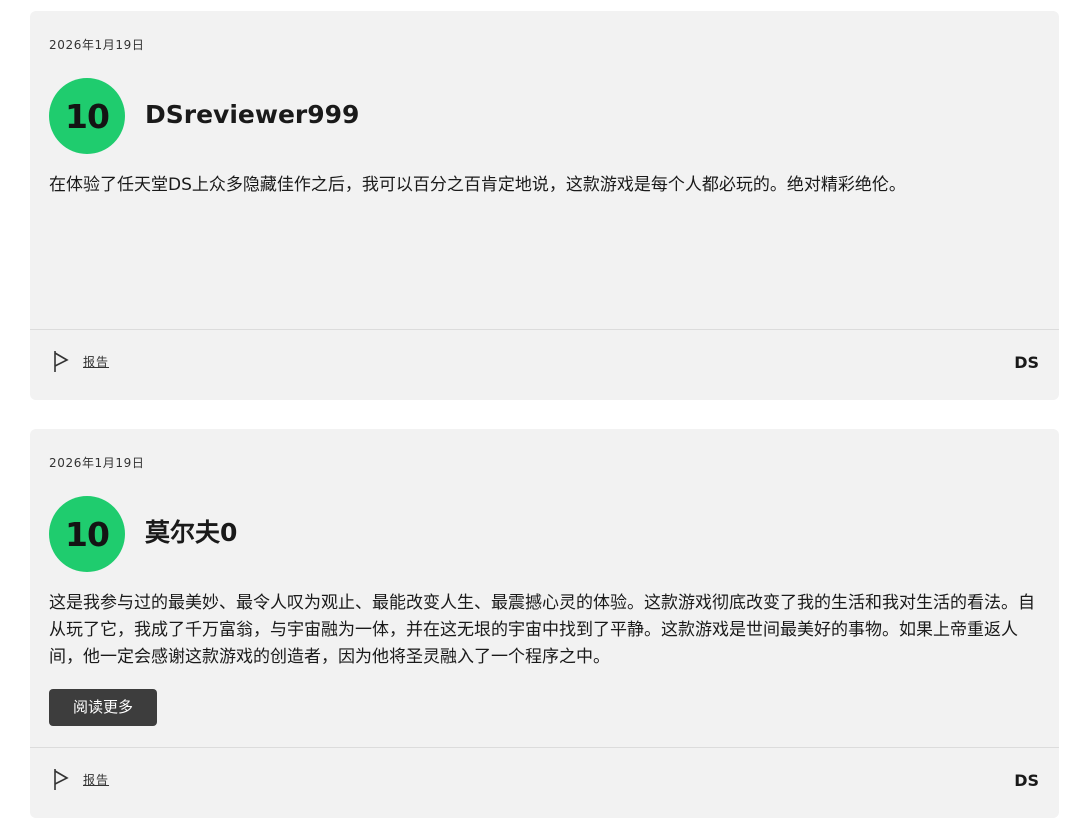  I want to click on read-more-button: 阅读更多, so click(103, 707).